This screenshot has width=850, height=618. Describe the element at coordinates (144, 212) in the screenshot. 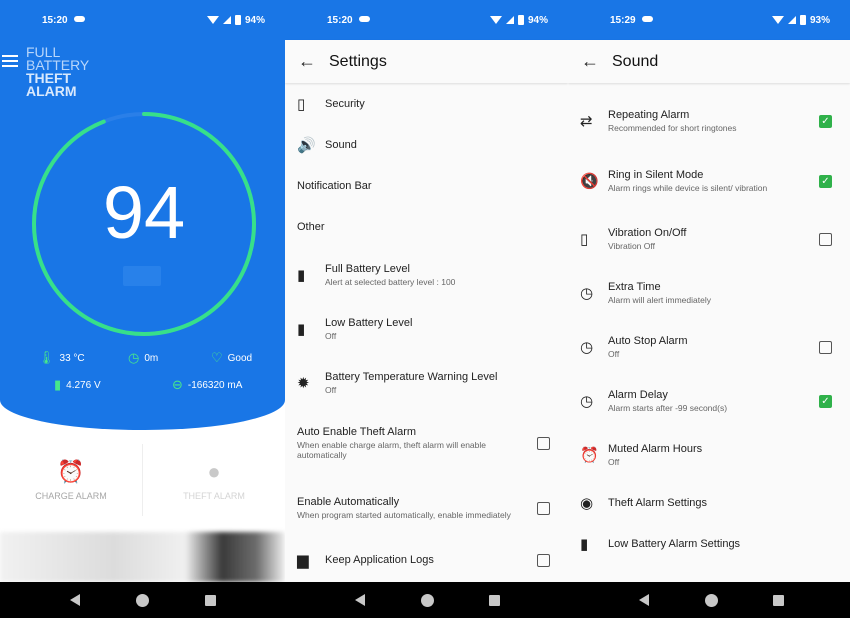

I see `battery-percentage: 94` at that location.